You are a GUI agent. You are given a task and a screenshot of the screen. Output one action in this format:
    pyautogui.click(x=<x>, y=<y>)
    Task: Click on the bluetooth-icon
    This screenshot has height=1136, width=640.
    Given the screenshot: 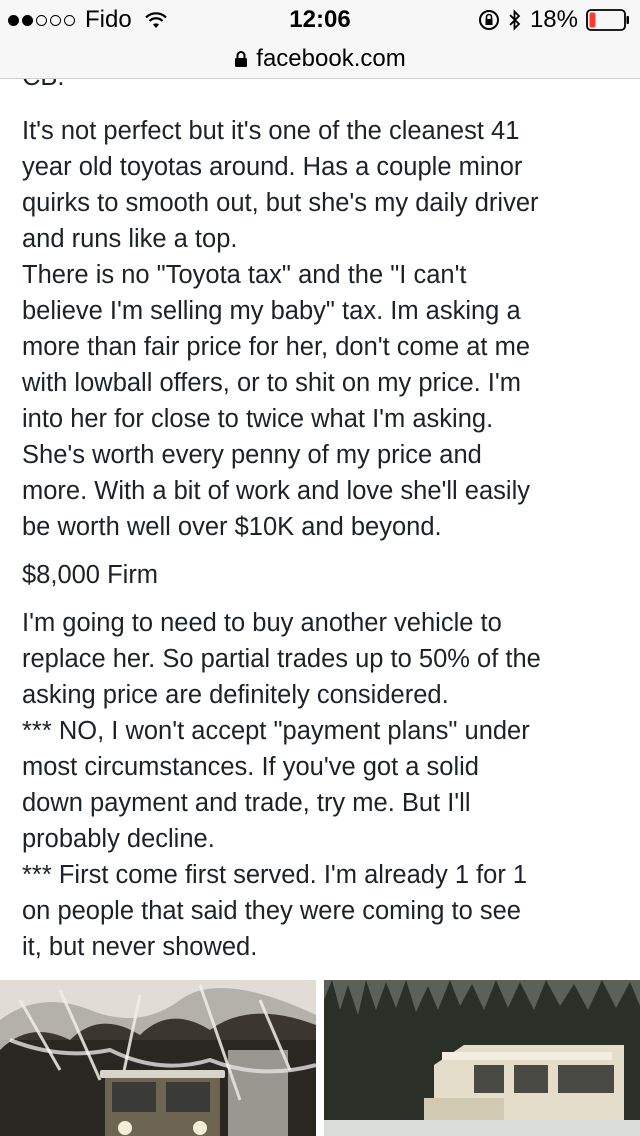 What is the action you would take?
    pyautogui.click(x=515, y=20)
    